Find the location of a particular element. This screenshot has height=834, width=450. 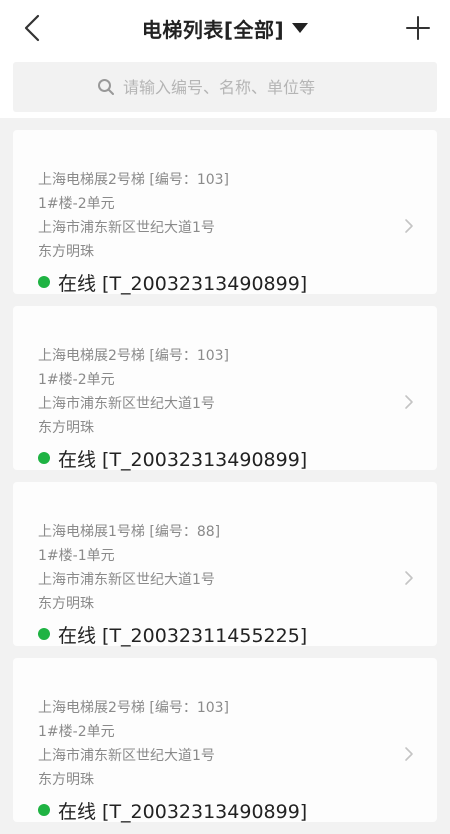

caret-down-icon is located at coordinates (300, 28).